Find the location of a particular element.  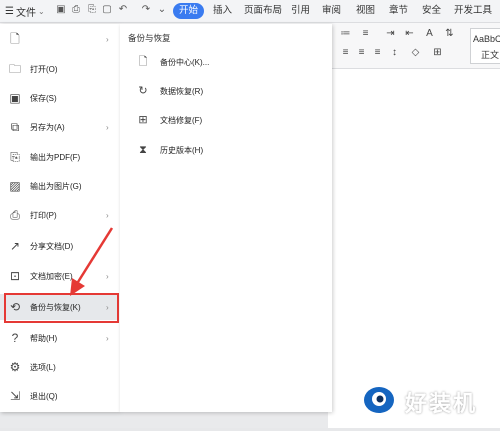

menu-item-help: ? 帮助(H) › is located at coordinates (59, 338).